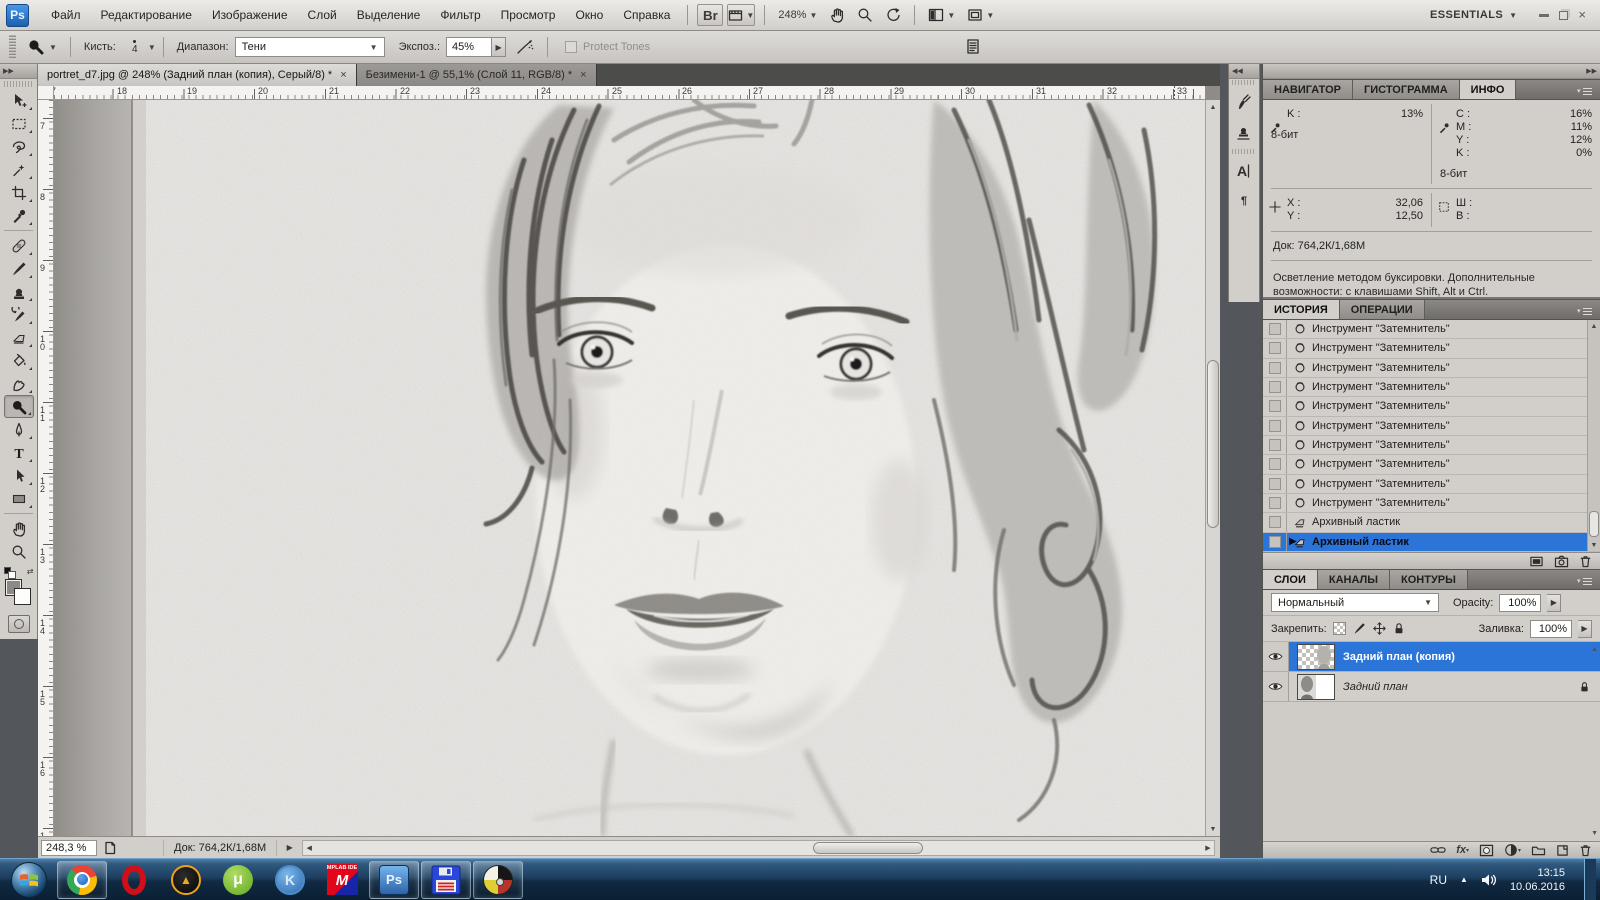 This screenshot has width=1600, height=900. What do you see at coordinates (1308, 89) in the screenshot?
I see `tab-navigator: НАВИГАТОР` at bounding box center [1308, 89].